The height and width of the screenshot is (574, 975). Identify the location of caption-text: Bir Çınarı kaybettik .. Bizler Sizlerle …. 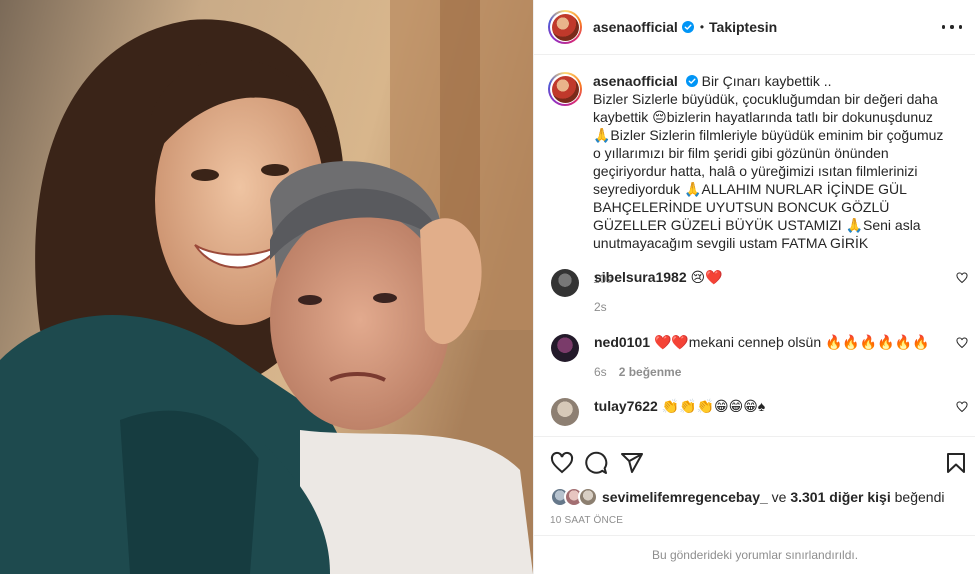
(768, 162).